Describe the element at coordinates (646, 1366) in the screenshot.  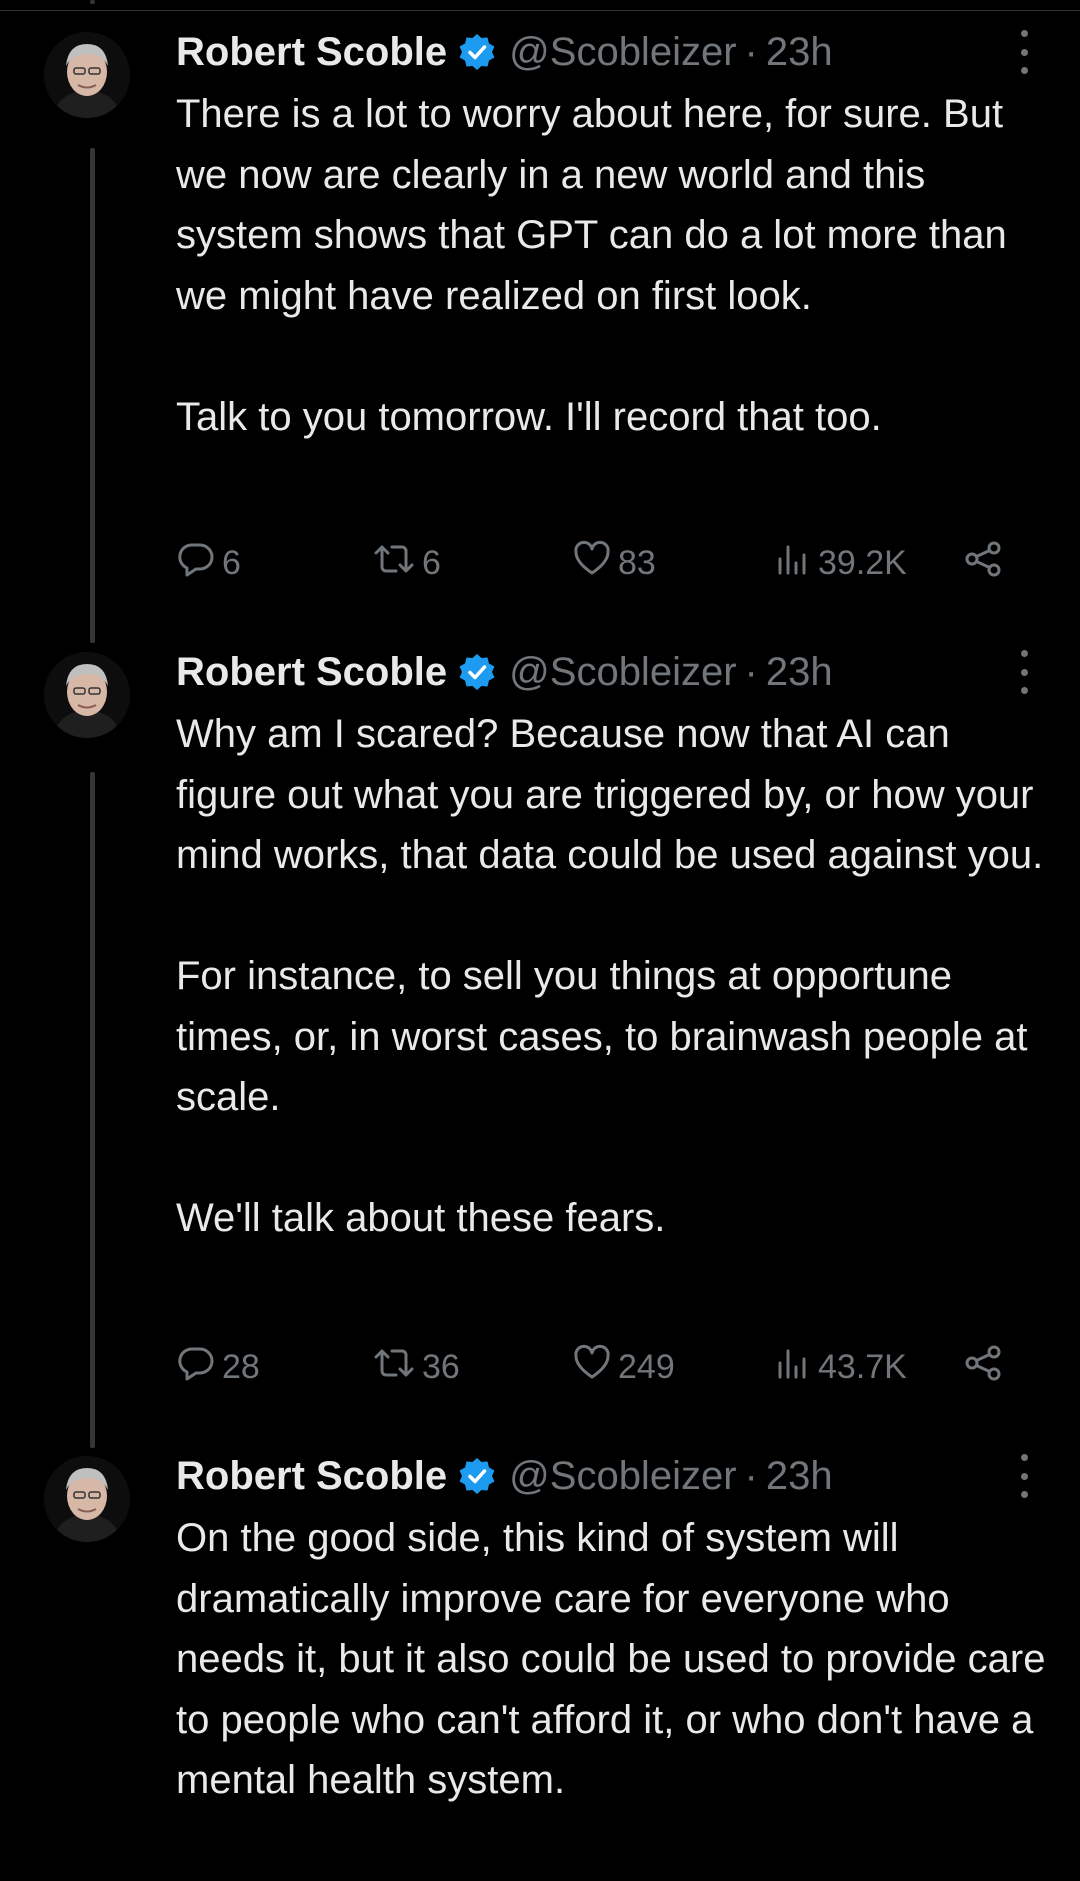
I see `like-count: 249` at that location.